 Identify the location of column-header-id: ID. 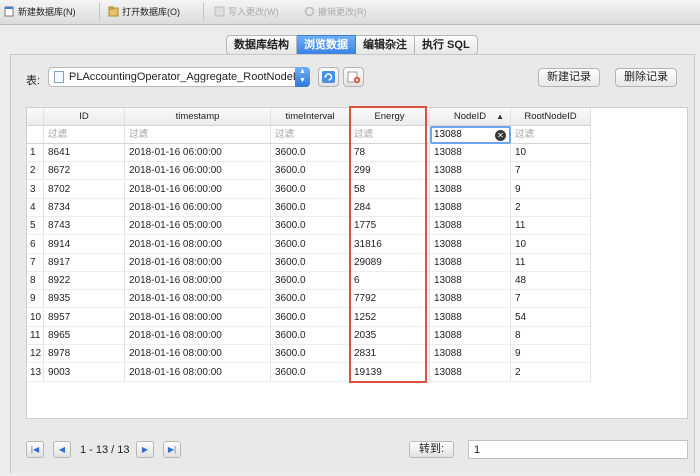
(84, 117).